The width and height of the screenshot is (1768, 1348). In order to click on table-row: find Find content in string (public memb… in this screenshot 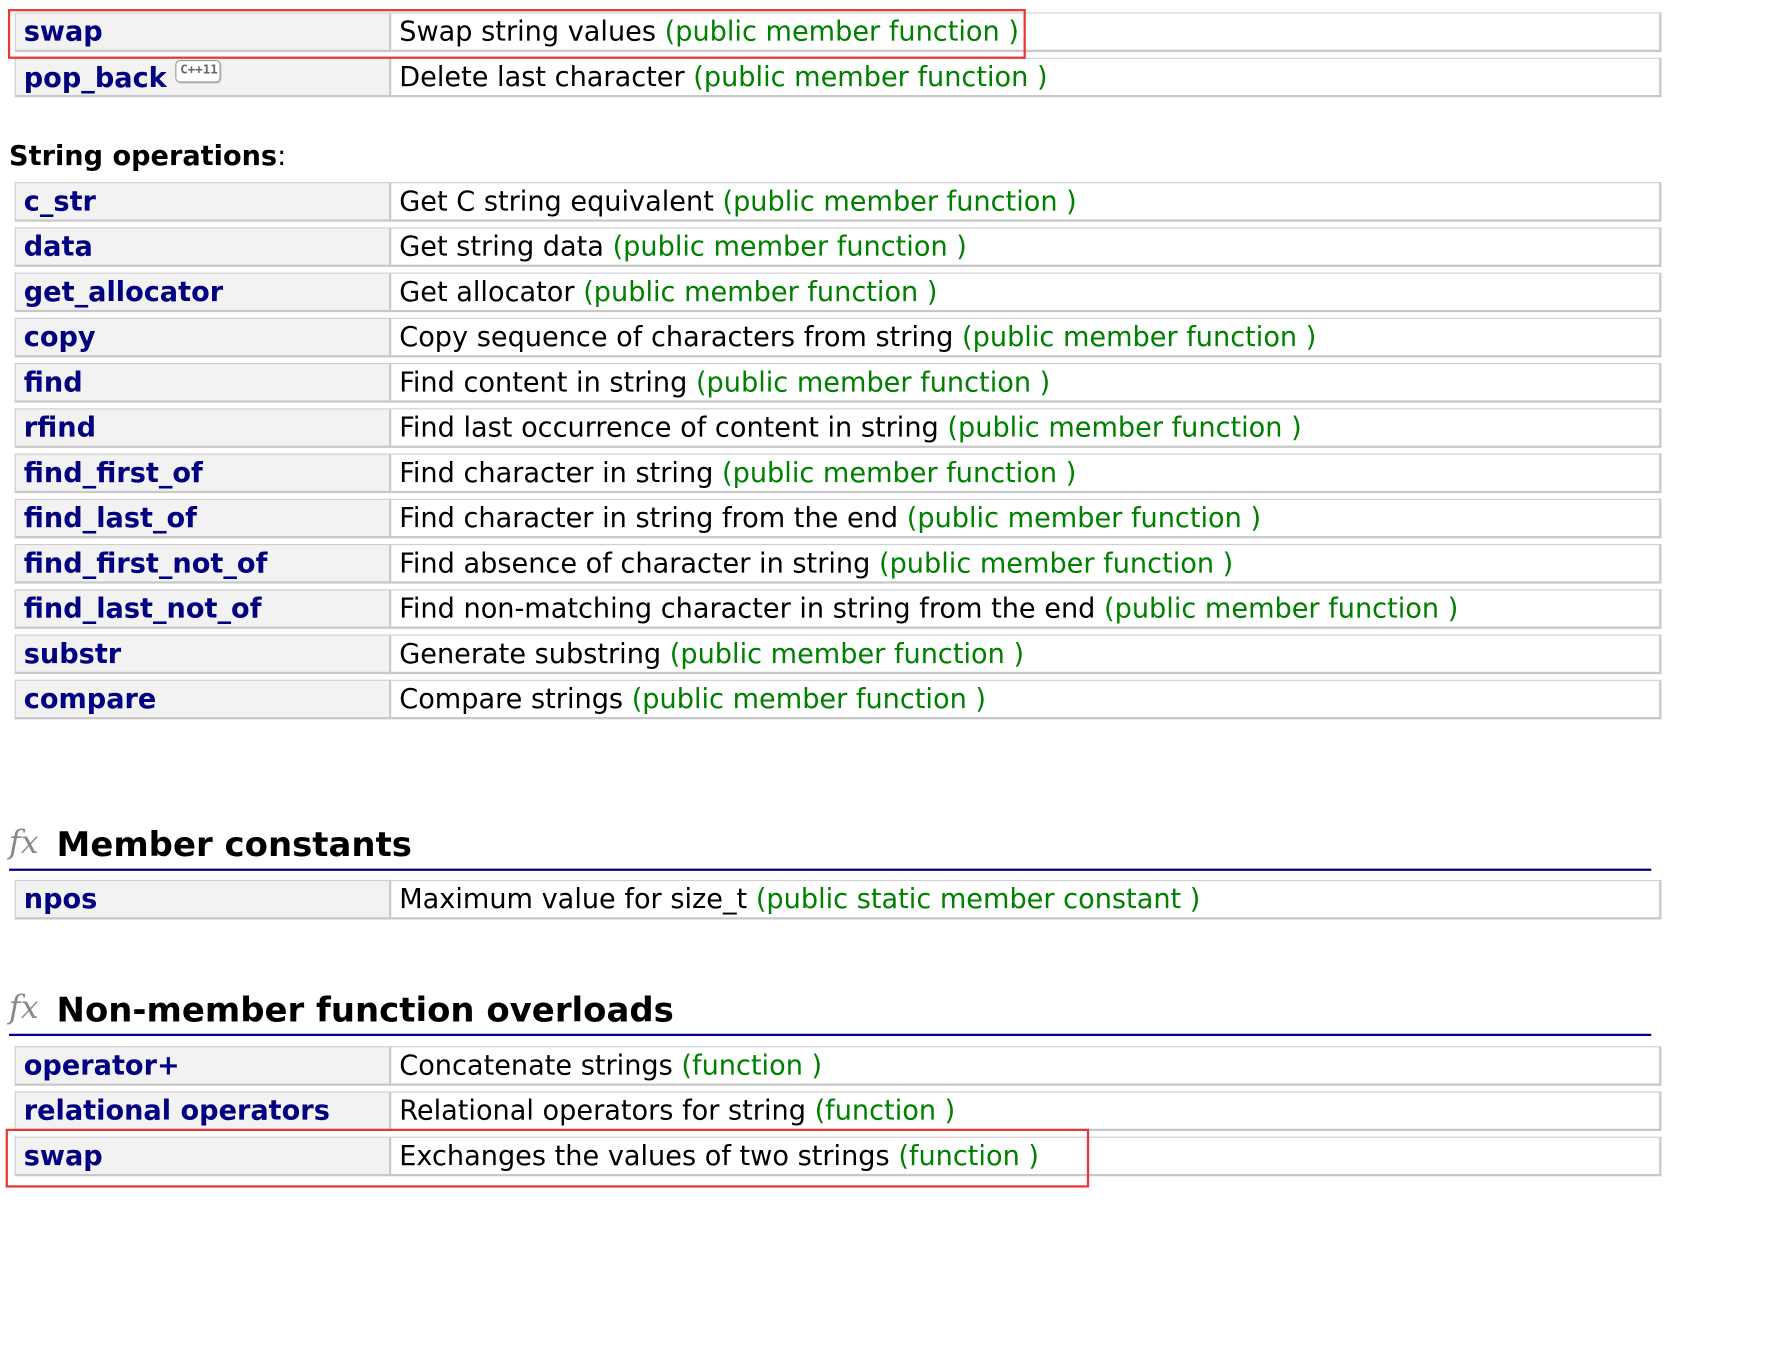, I will do `click(838, 383)`.